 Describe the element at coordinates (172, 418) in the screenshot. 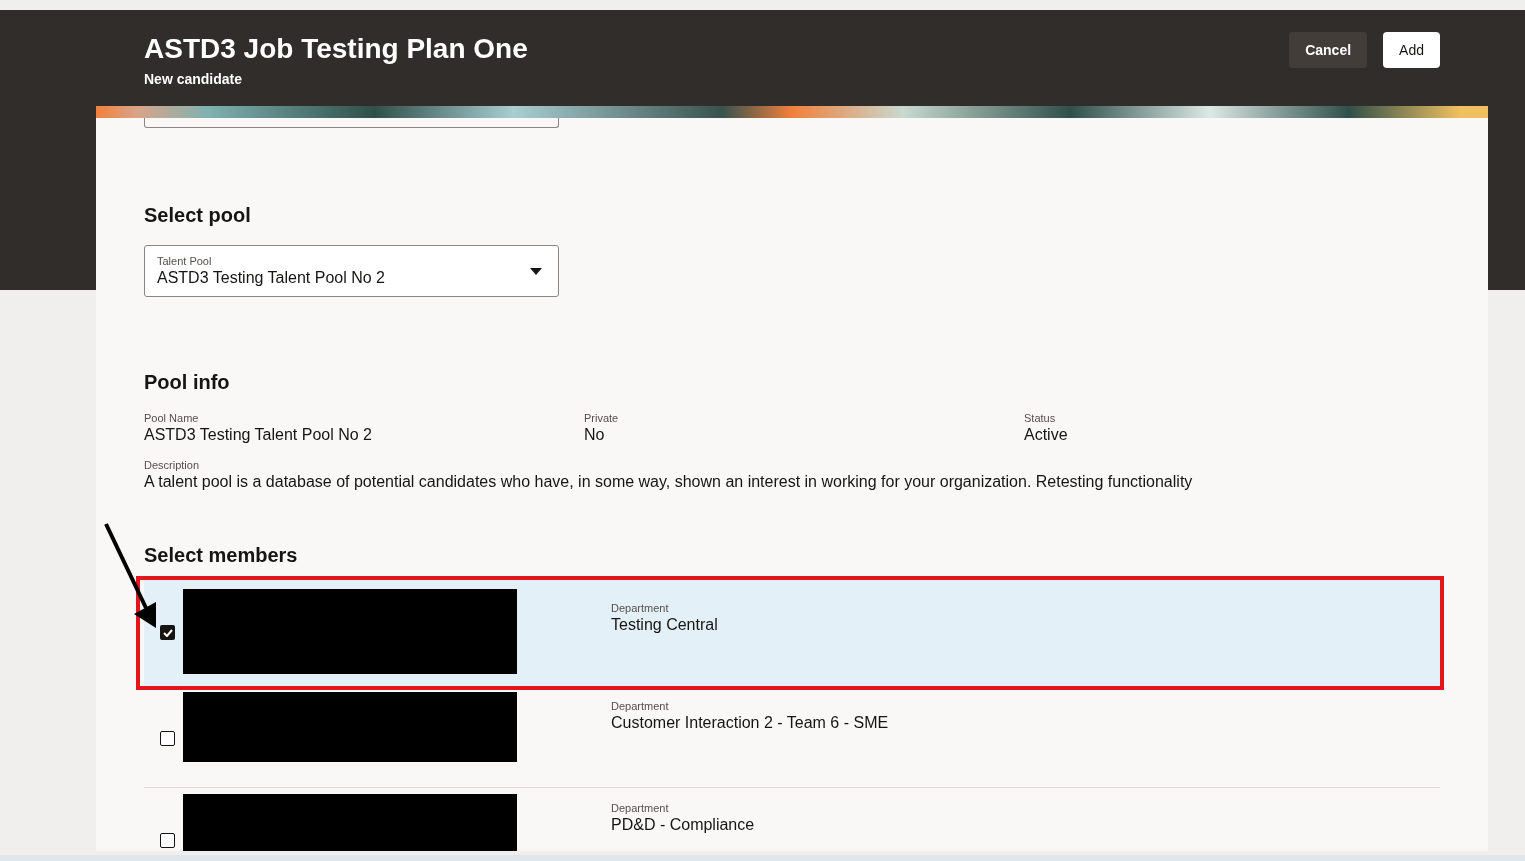

I see `field-label: Pool Name` at that location.